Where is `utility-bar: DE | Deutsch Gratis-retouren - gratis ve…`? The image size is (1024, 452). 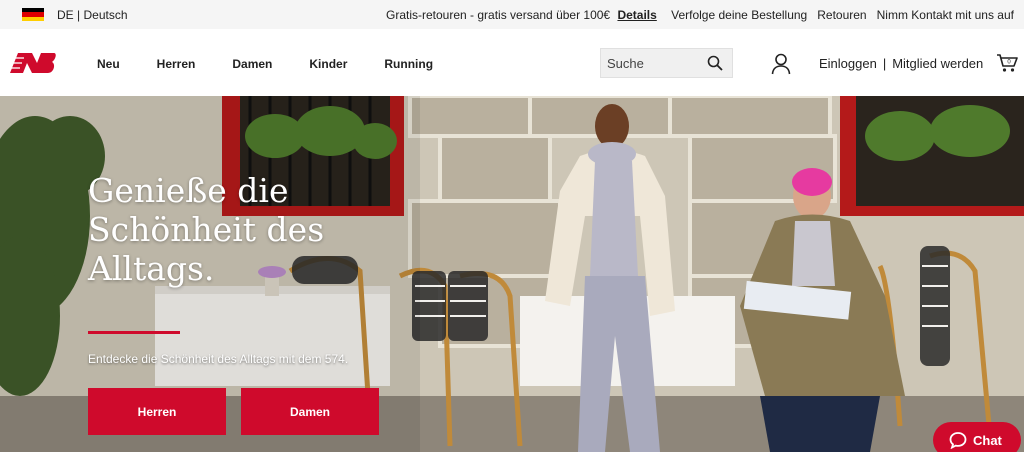 utility-bar: DE | Deutsch Gratis-retouren - gratis ve… is located at coordinates (512, 14).